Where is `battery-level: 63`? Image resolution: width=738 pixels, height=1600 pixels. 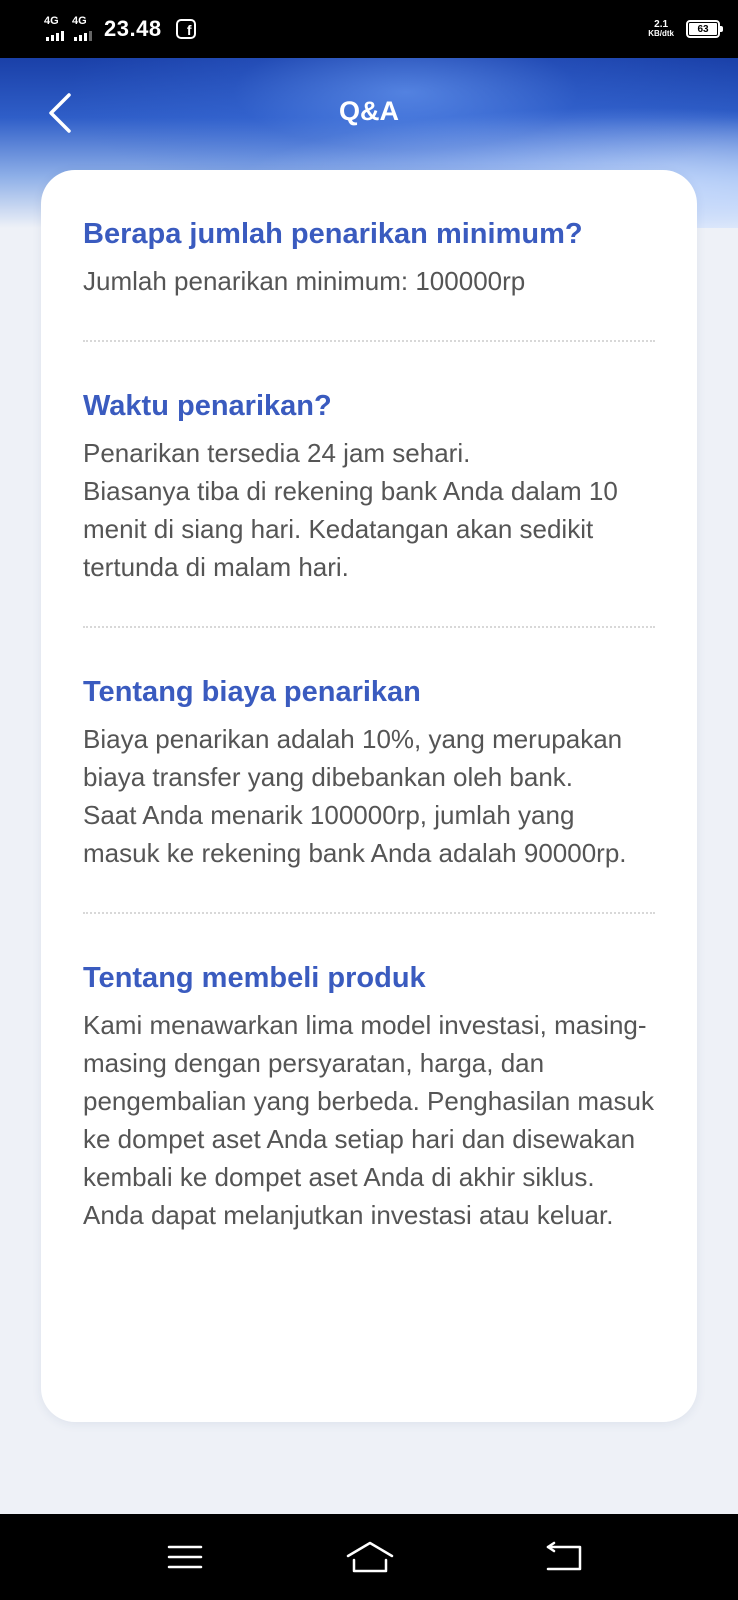 battery-level: 63 is located at coordinates (703, 29).